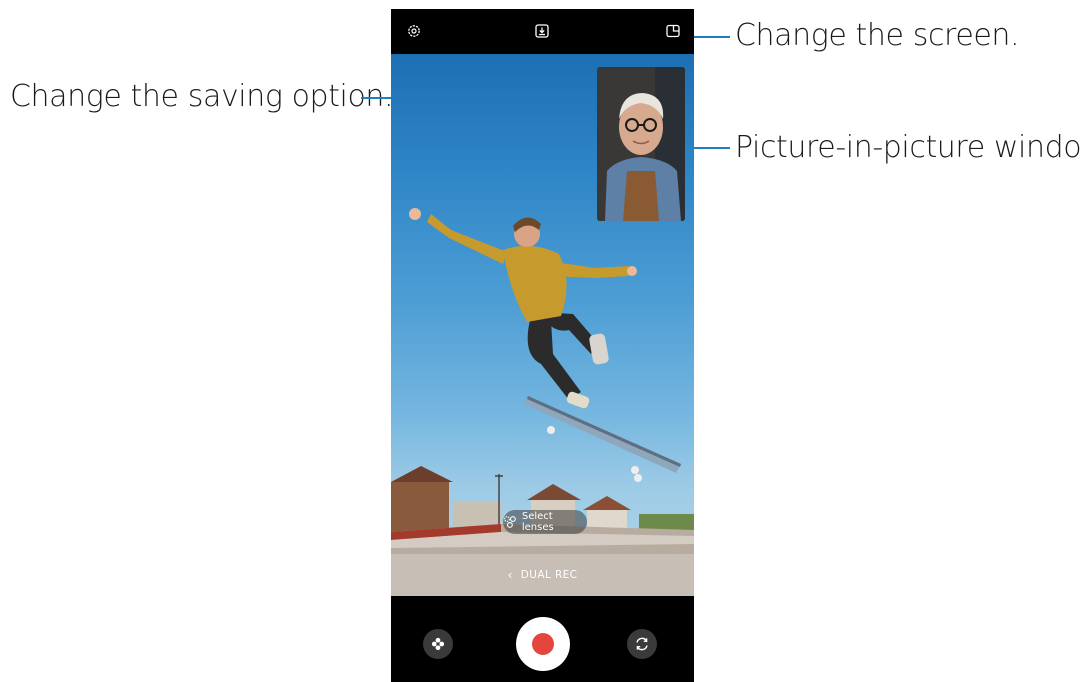  Describe the element at coordinates (510, 522) in the screenshot. I see `multi-lens-icon` at that location.